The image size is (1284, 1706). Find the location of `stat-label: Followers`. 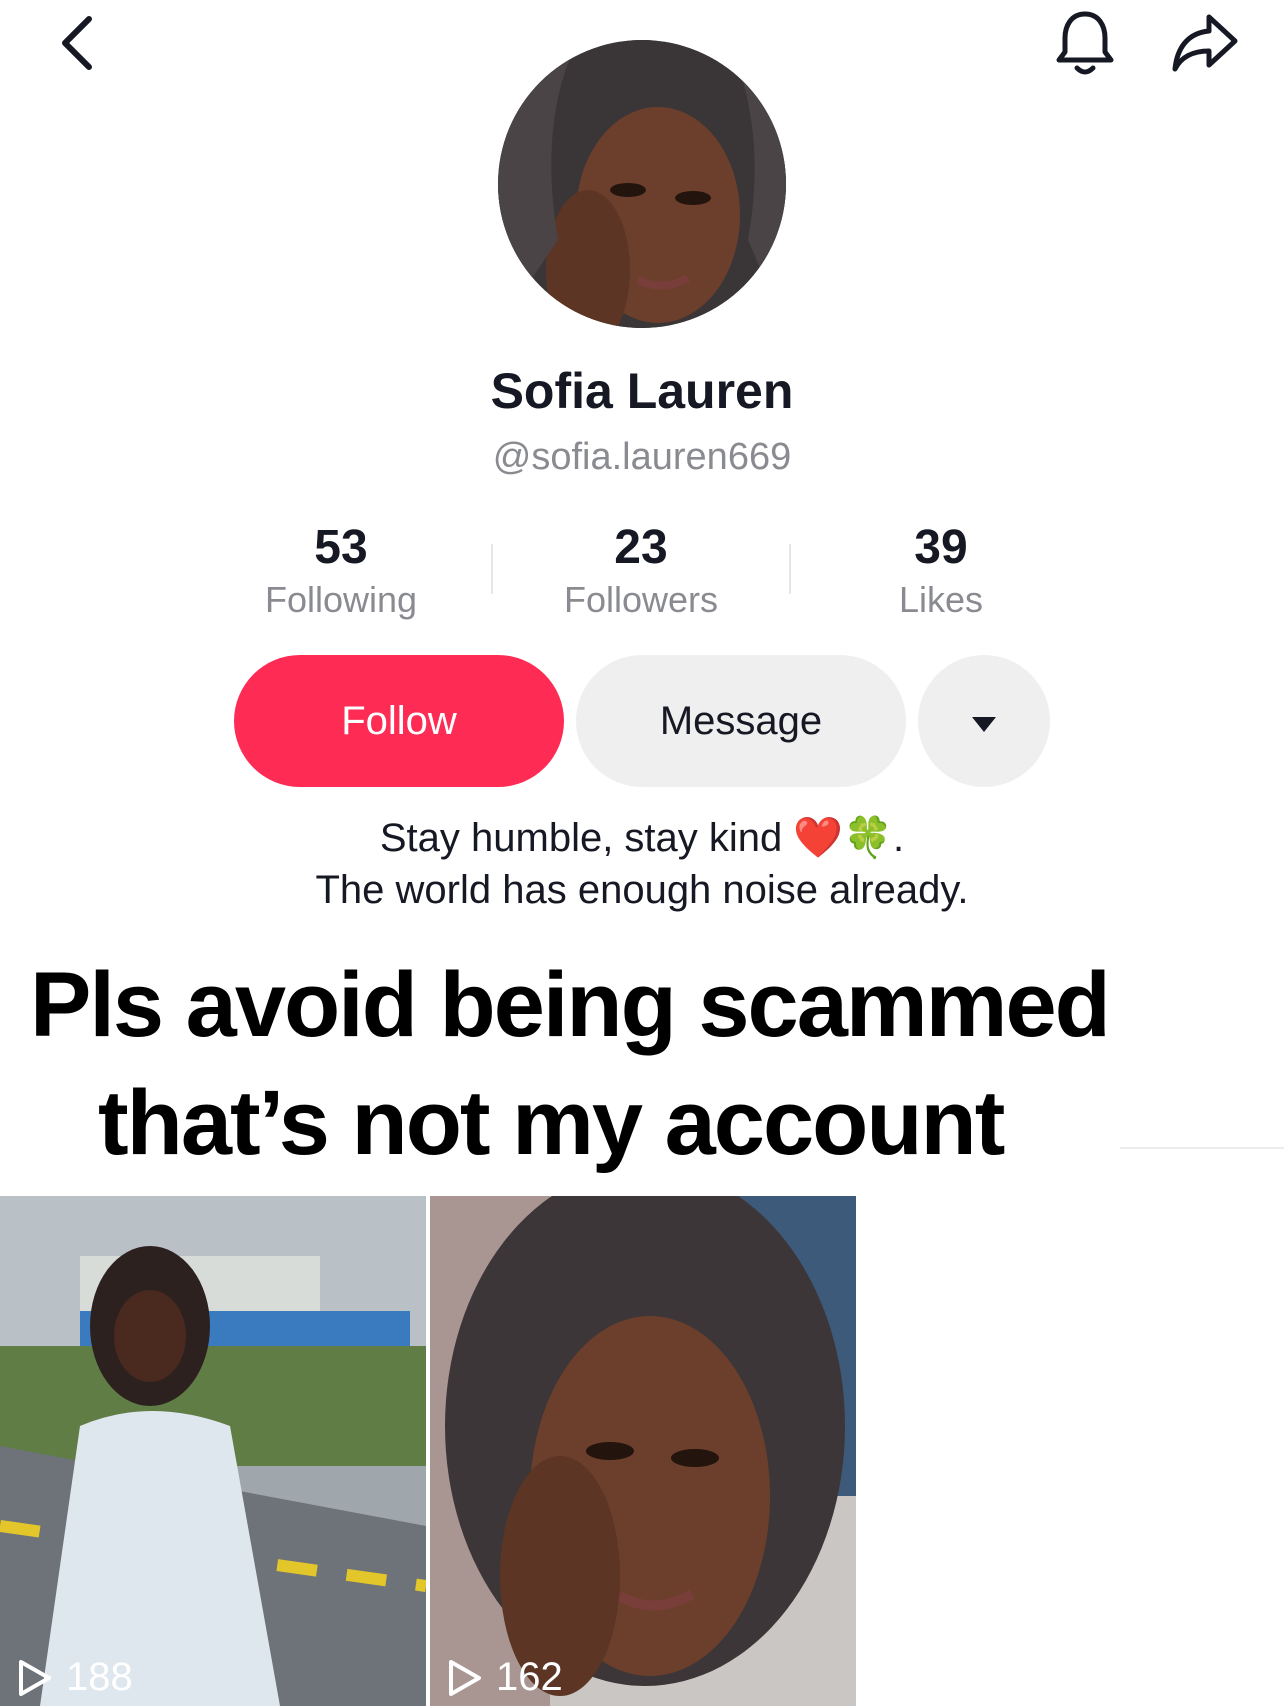

stat-label: Followers is located at coordinates (641, 599).